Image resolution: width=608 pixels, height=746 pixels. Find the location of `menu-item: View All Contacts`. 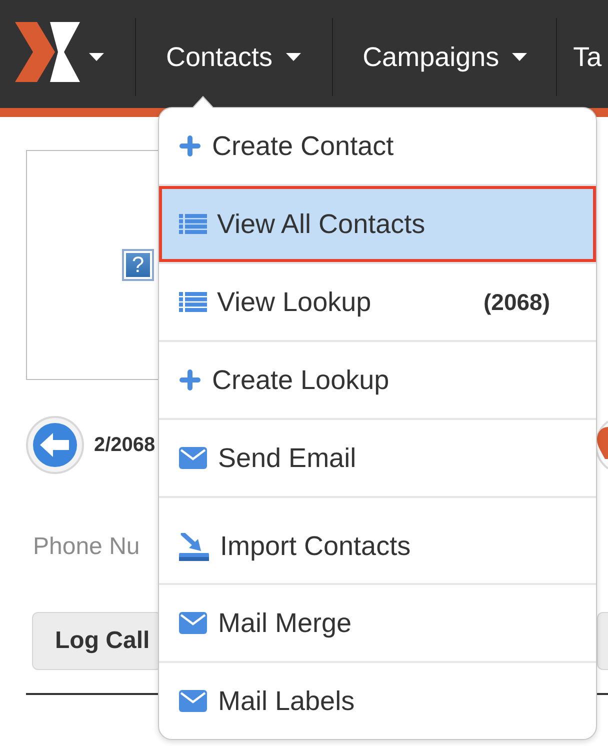

menu-item: View All Contacts is located at coordinates (377, 224).